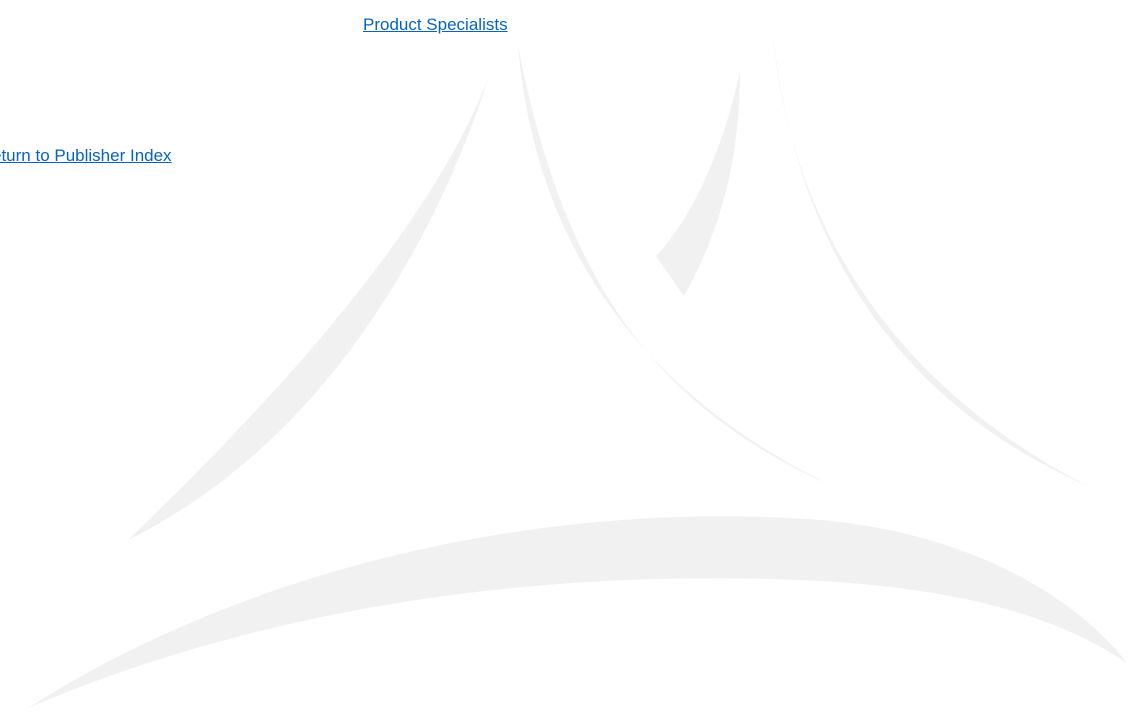 The width and height of the screenshot is (1128, 720). I want to click on return-to-publisher-index-link: eturn to Publisher Index, so click(86, 156).